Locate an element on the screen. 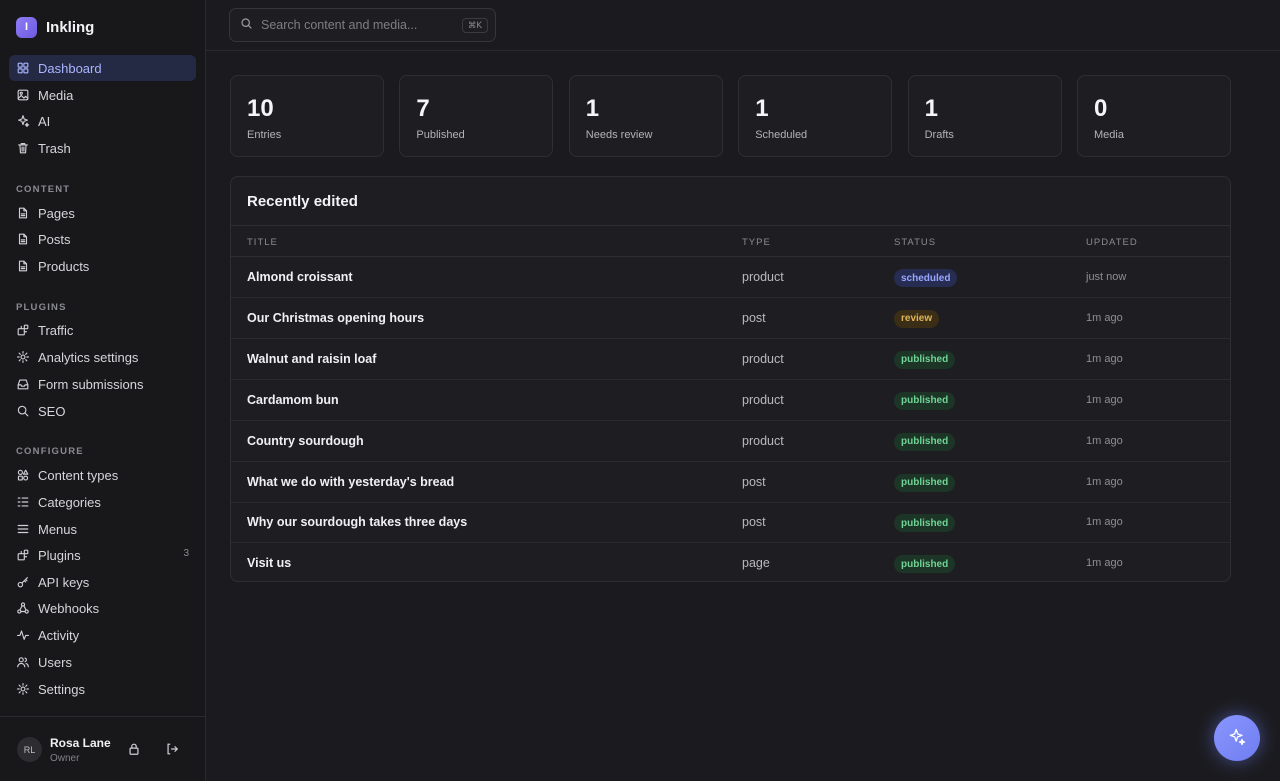 The height and width of the screenshot is (781, 1280). table-row: Visit us page published 1m ago is located at coordinates (730, 562).